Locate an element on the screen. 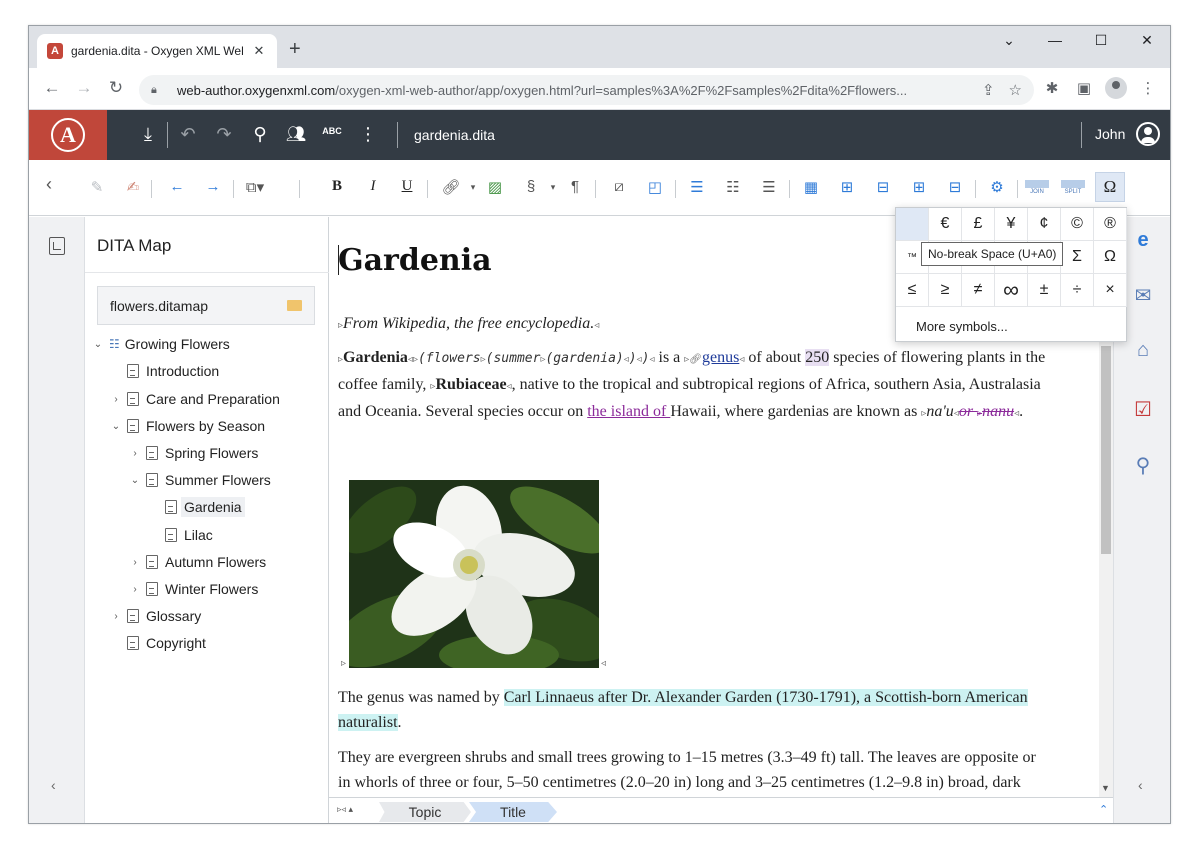  insert-paragraph-button: ¶ is located at coordinates (575, 186).